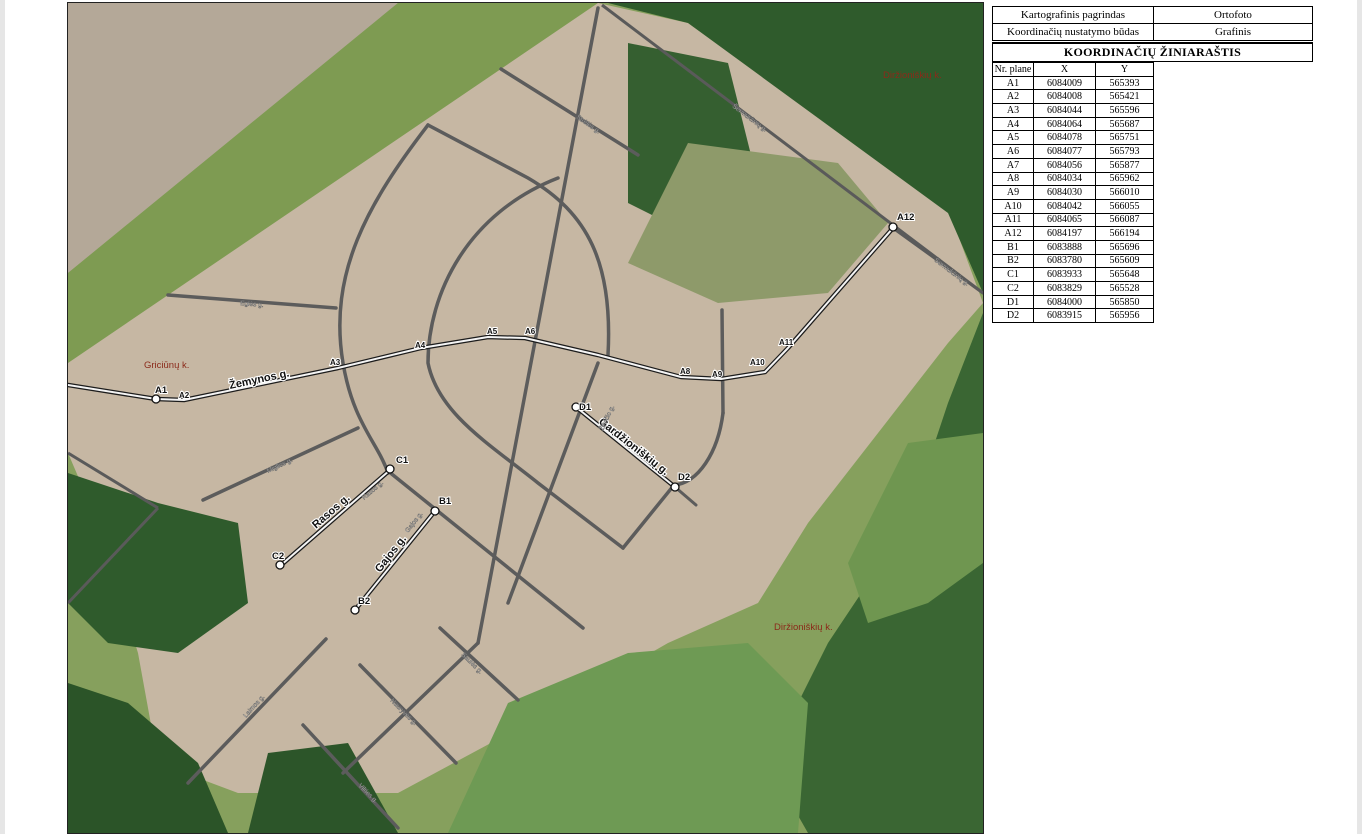 The height and width of the screenshot is (834, 1362). Describe the element at coordinates (803, 627) in the screenshot. I see `village-label-dirzioniskiu-south: Diržioniškių k.` at that location.